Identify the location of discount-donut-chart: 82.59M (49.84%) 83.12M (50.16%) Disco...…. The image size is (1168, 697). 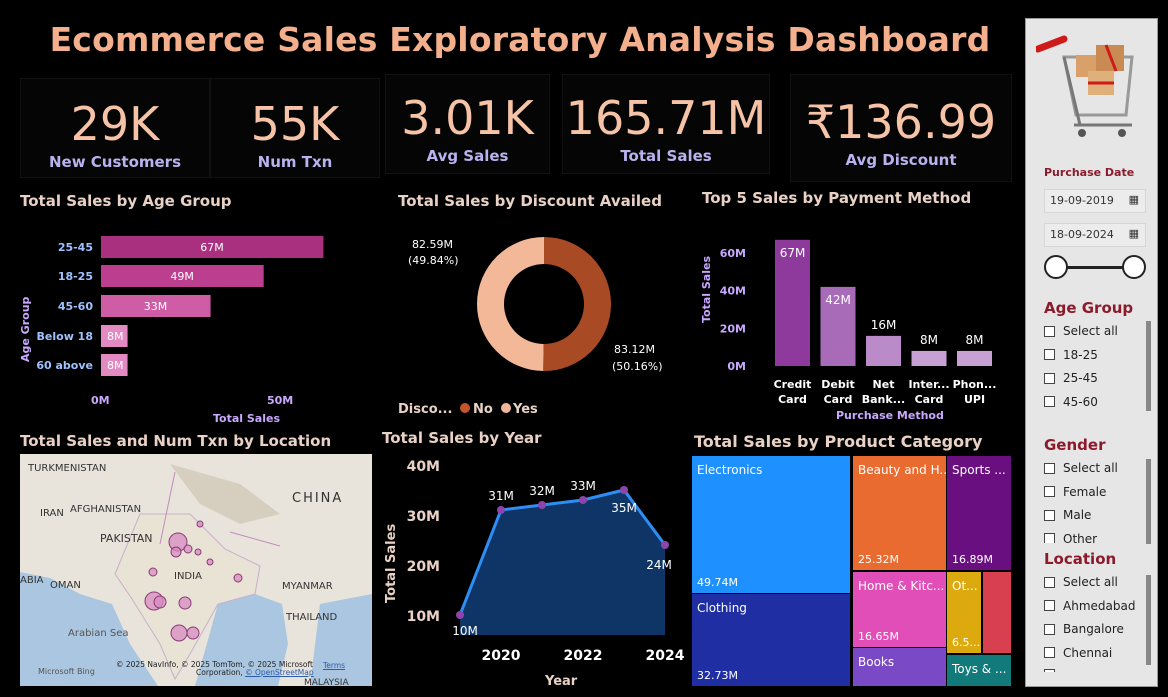
(542, 320).